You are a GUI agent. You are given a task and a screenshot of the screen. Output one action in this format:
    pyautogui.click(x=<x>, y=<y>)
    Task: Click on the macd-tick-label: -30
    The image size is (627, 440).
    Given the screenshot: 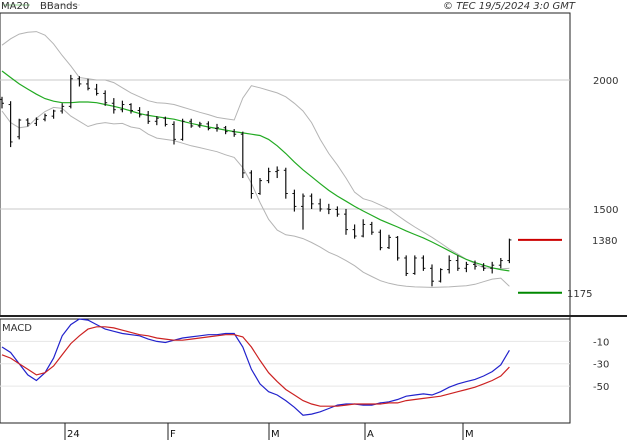 What is the action you would take?
    pyautogui.click(x=601, y=365)
    